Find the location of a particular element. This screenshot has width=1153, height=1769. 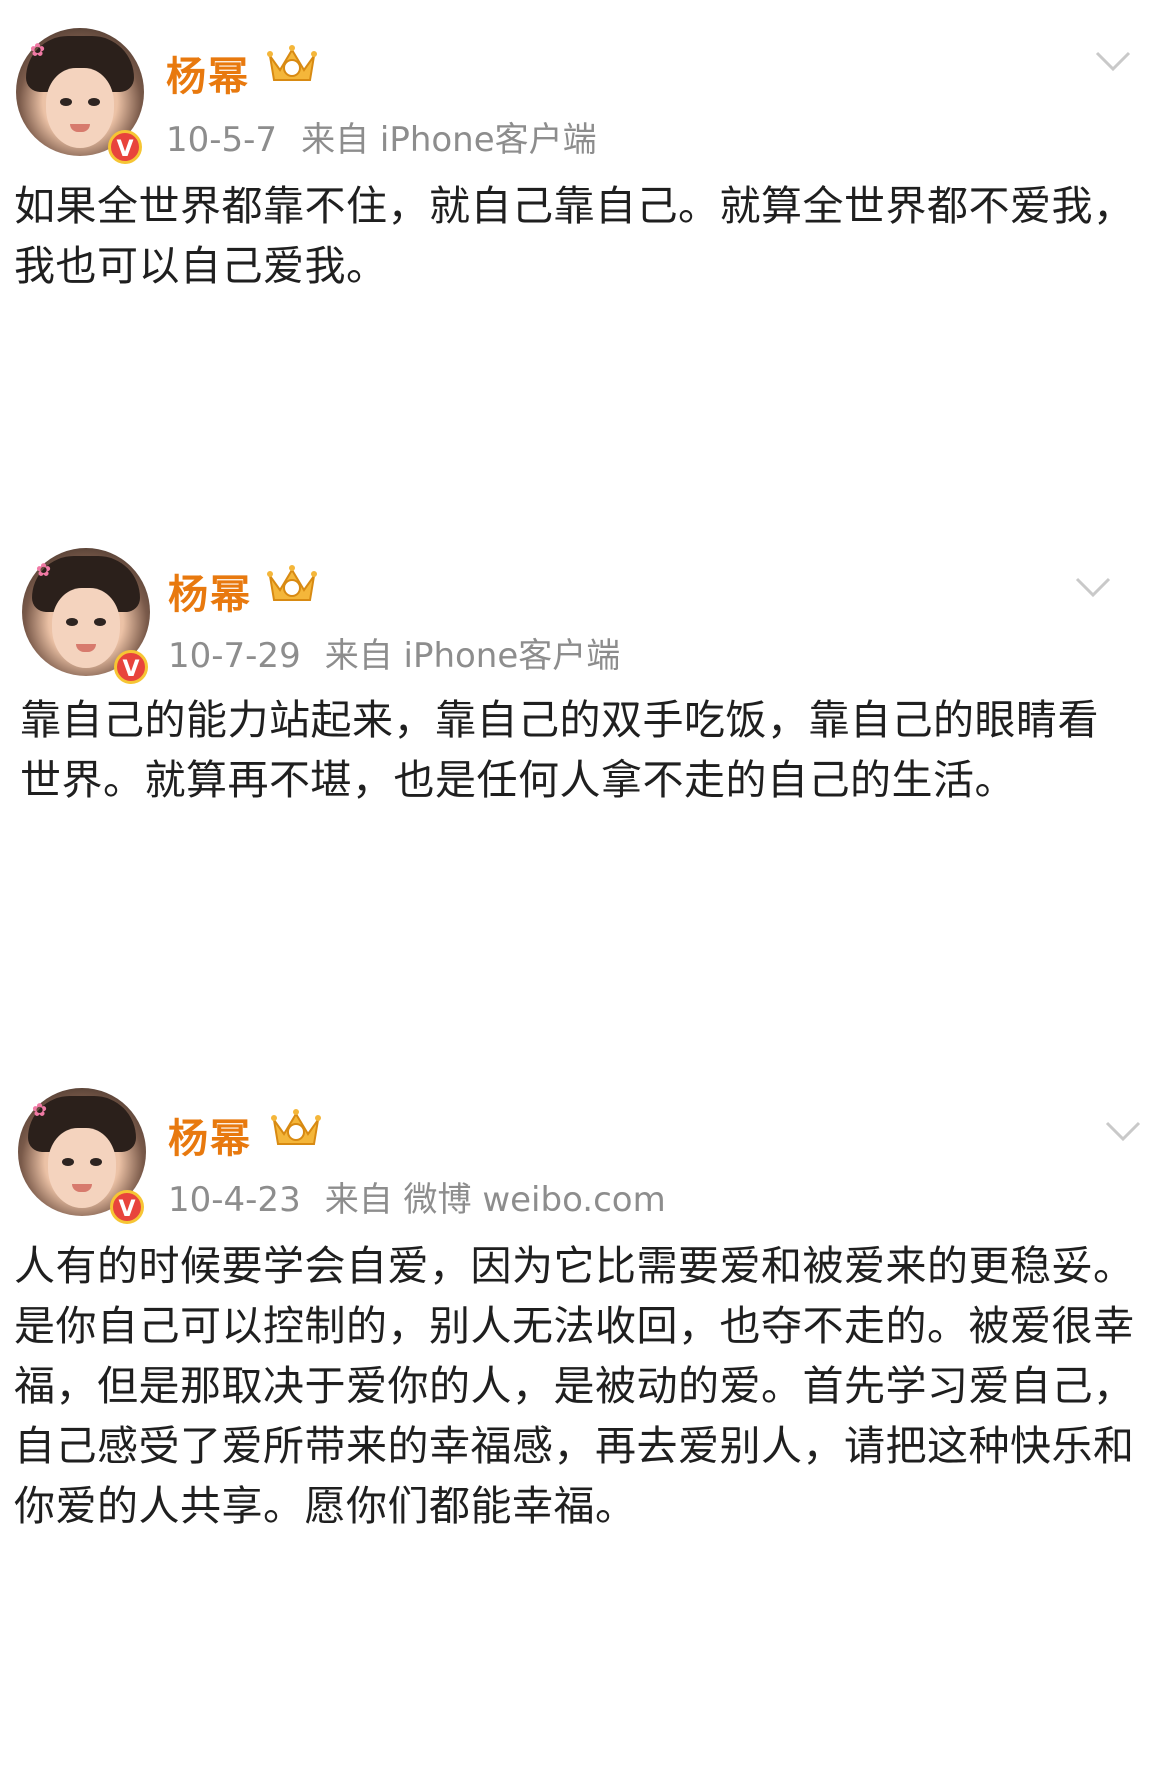

post-date: 10-7-29 is located at coordinates (234, 656).